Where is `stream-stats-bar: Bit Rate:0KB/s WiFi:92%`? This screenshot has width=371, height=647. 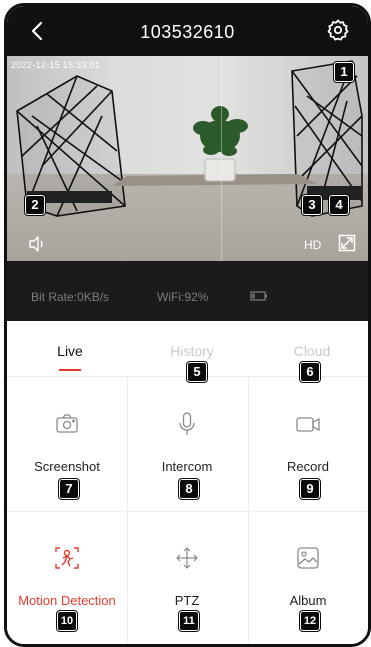 stream-stats-bar: Bit Rate:0KB/s WiFi:92% is located at coordinates (187, 291).